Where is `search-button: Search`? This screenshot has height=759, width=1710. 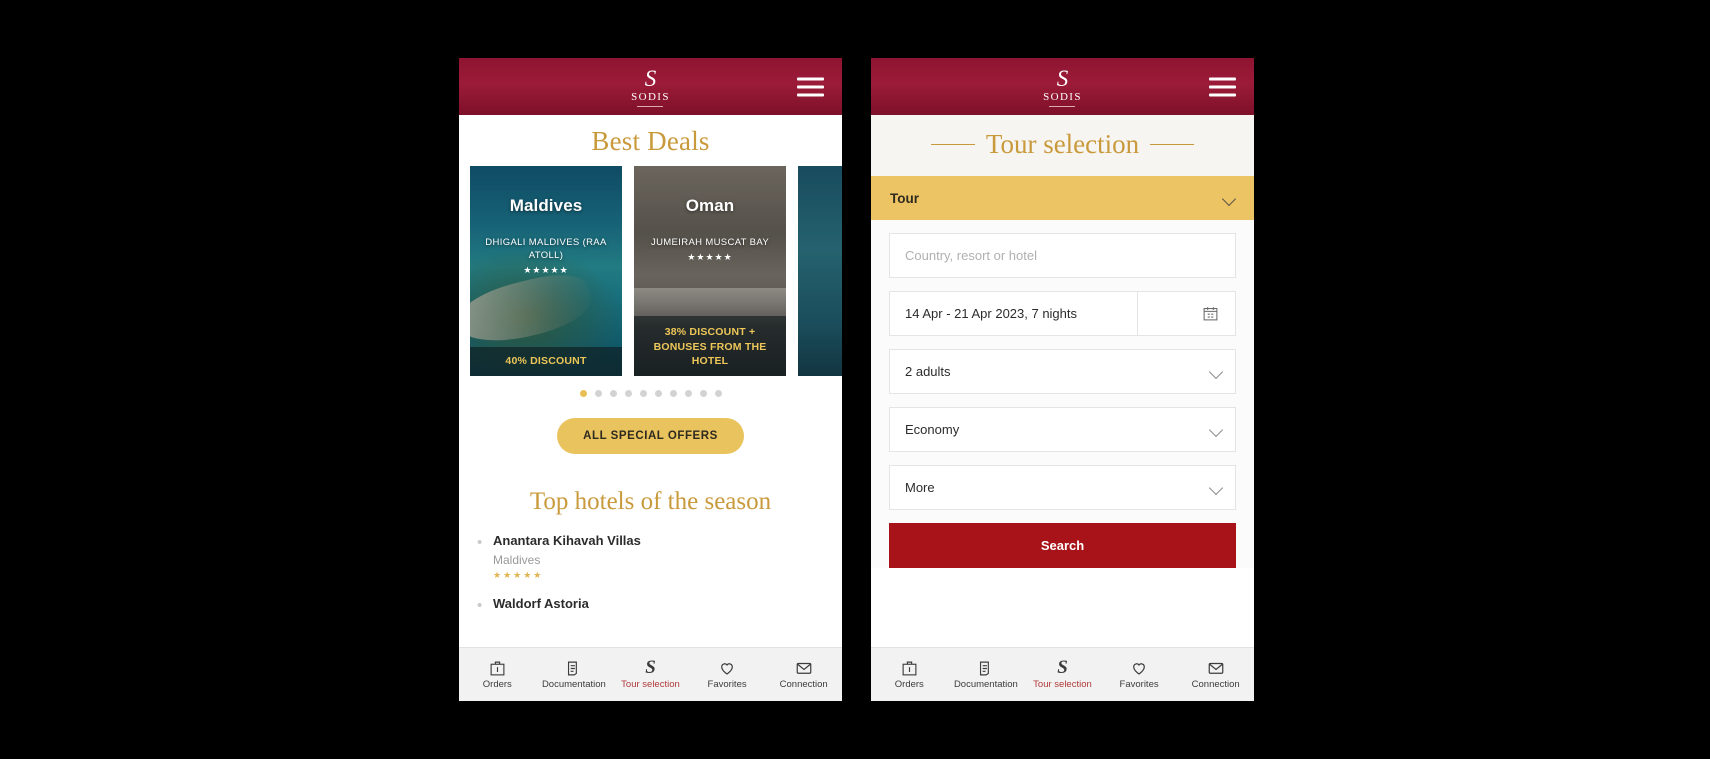
search-button: Search is located at coordinates (1062, 545).